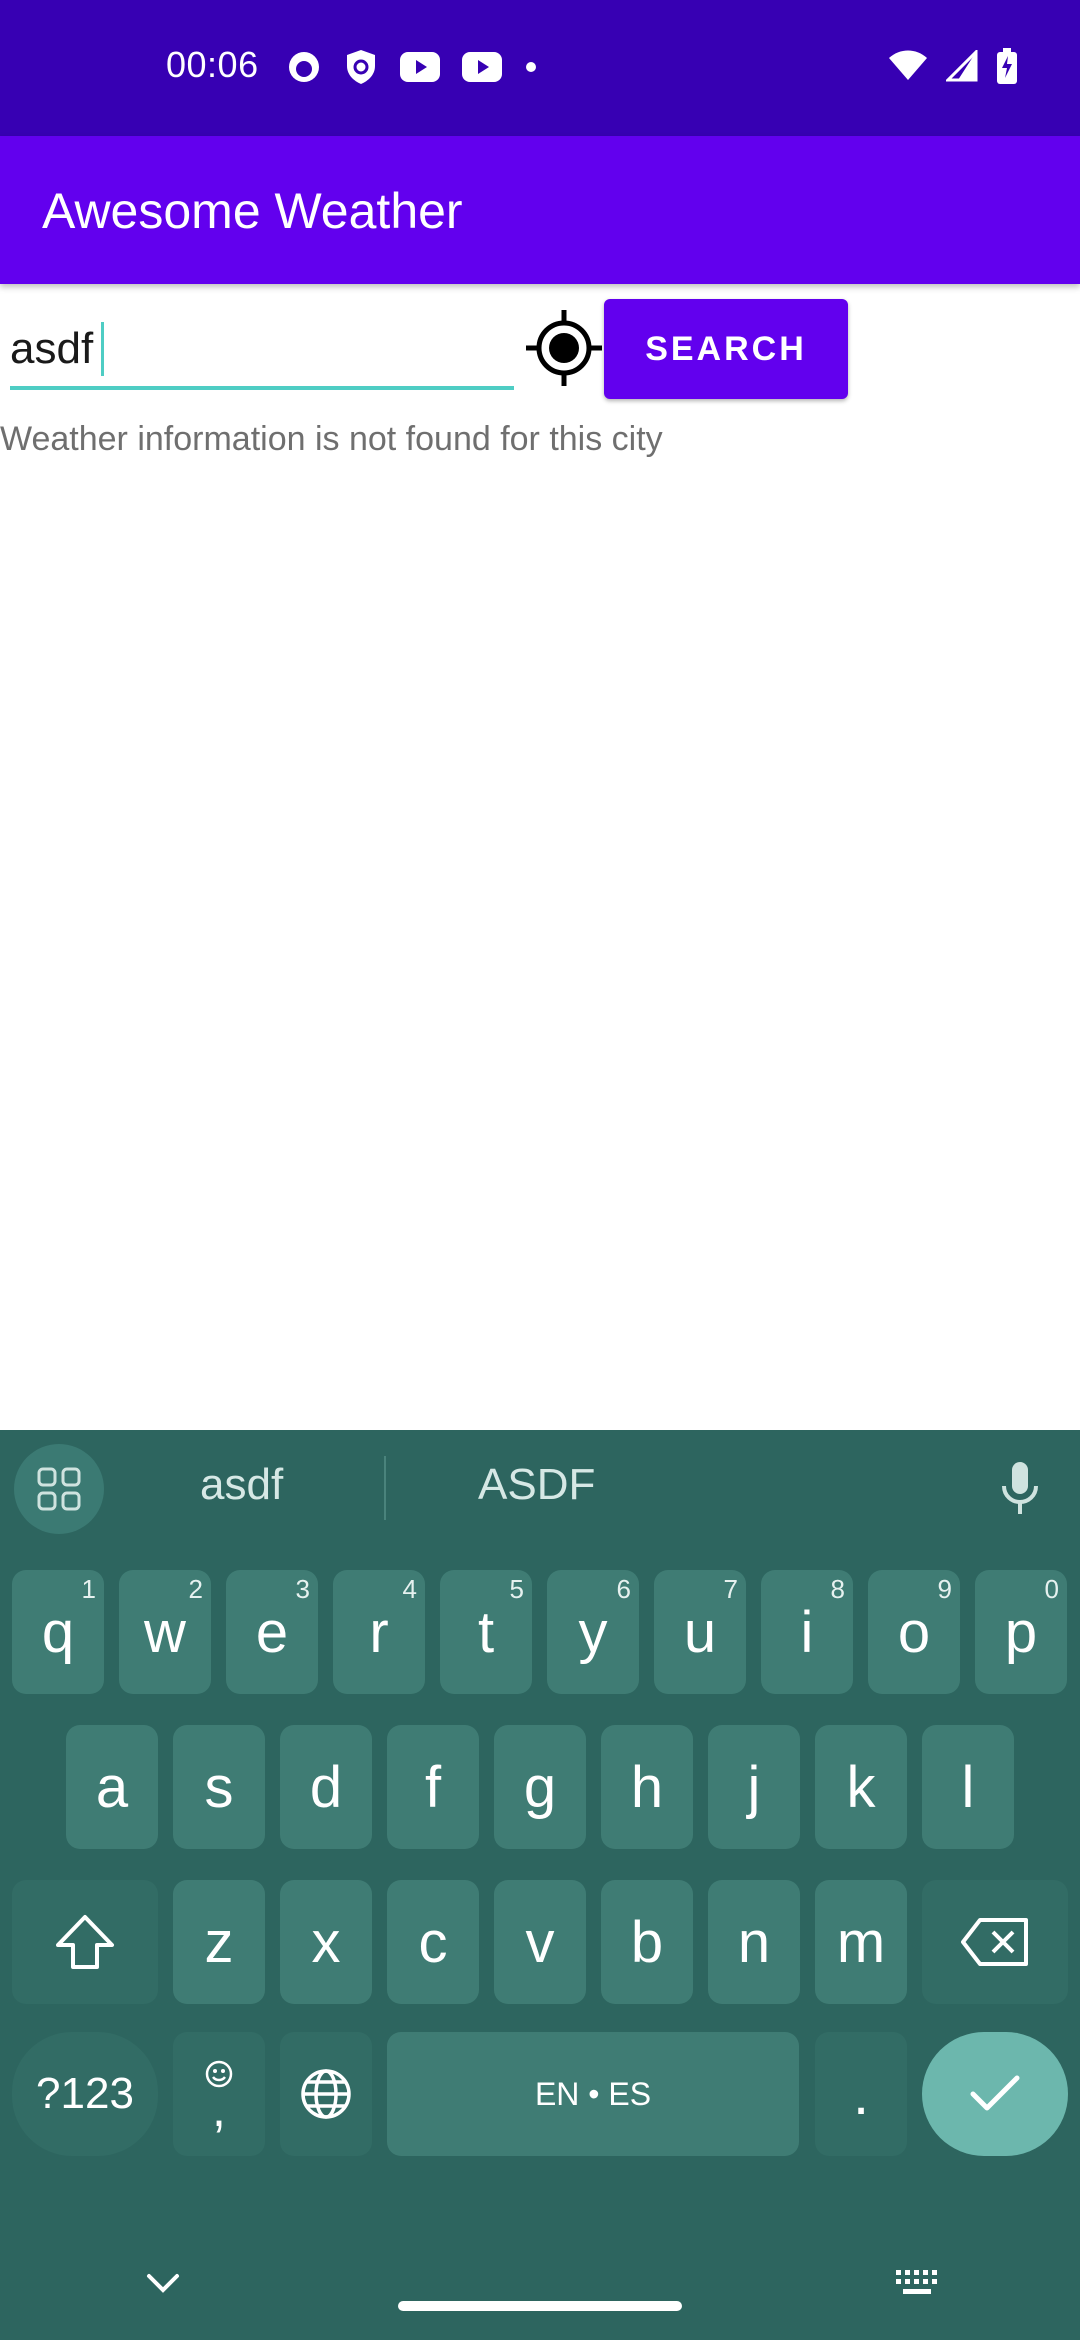  What do you see at coordinates (212, 64) in the screenshot?
I see `status-time: 00:06` at bounding box center [212, 64].